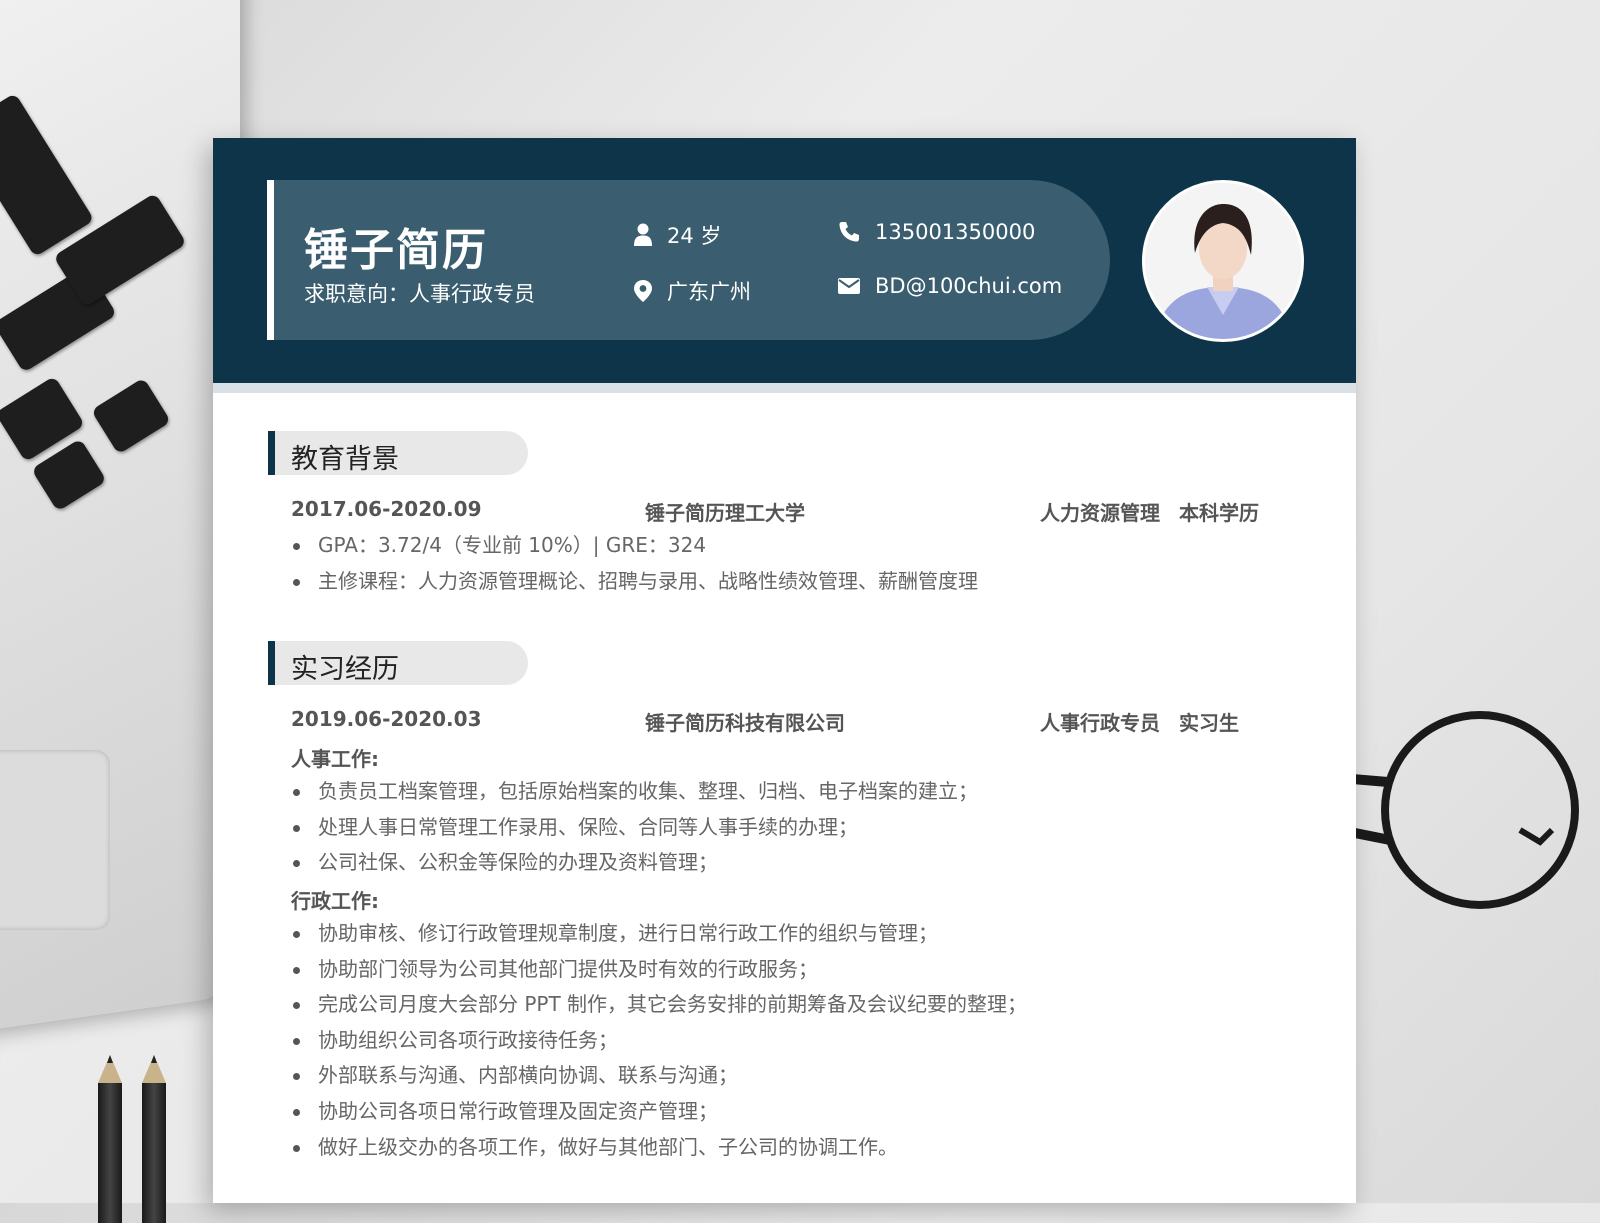  I want to click on profile-photo, so click(1223, 261).